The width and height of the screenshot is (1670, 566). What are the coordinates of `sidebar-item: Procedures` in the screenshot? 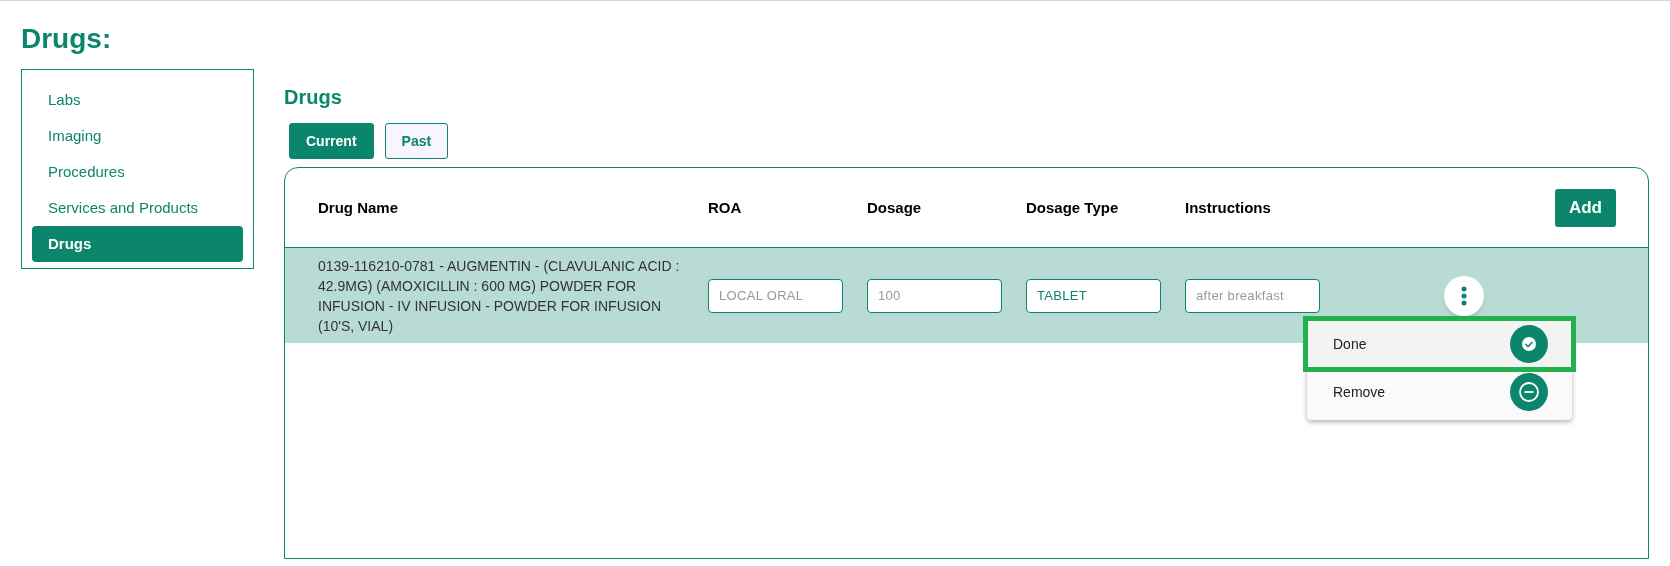 It's located at (137, 172).